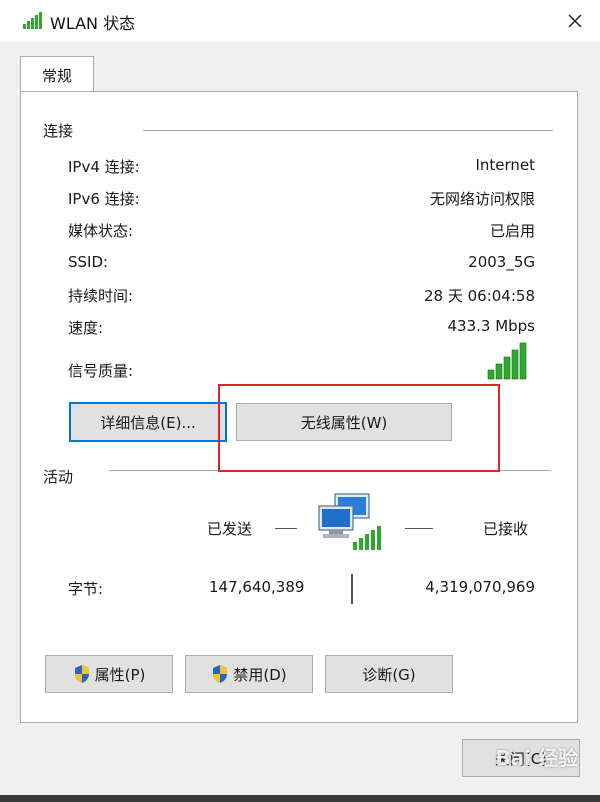 The image size is (600, 802). Describe the element at coordinates (300, 21) in the screenshot. I see `title-bar: WLAN 状态` at that location.